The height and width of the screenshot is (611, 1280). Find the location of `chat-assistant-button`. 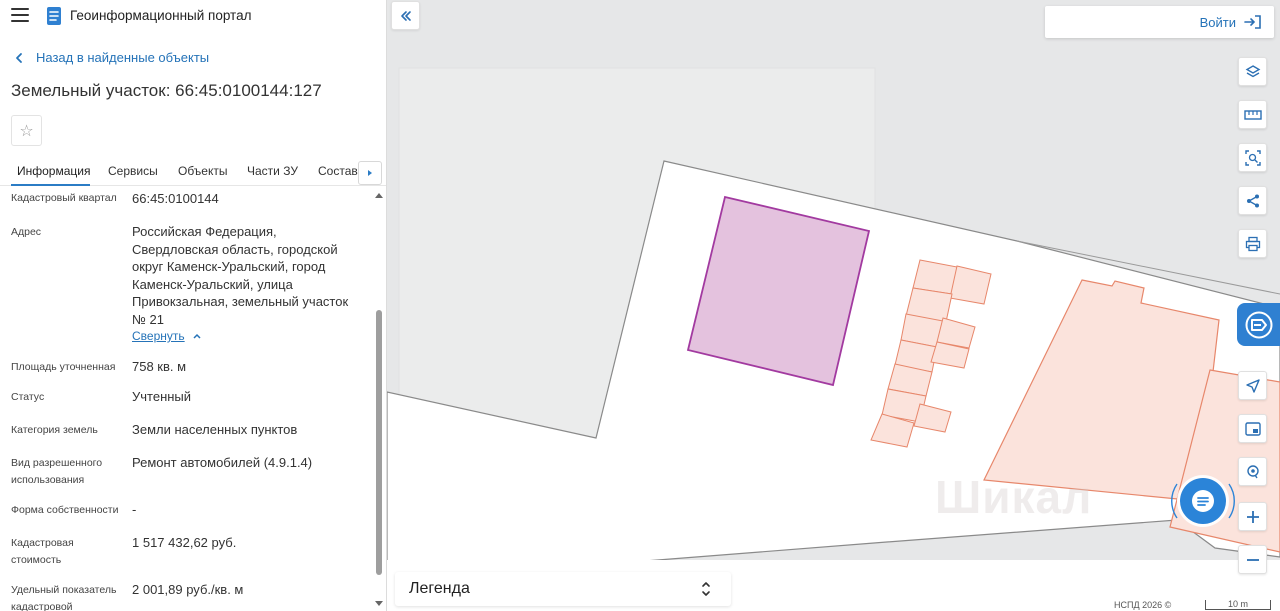

chat-assistant-button is located at coordinates (1203, 501).